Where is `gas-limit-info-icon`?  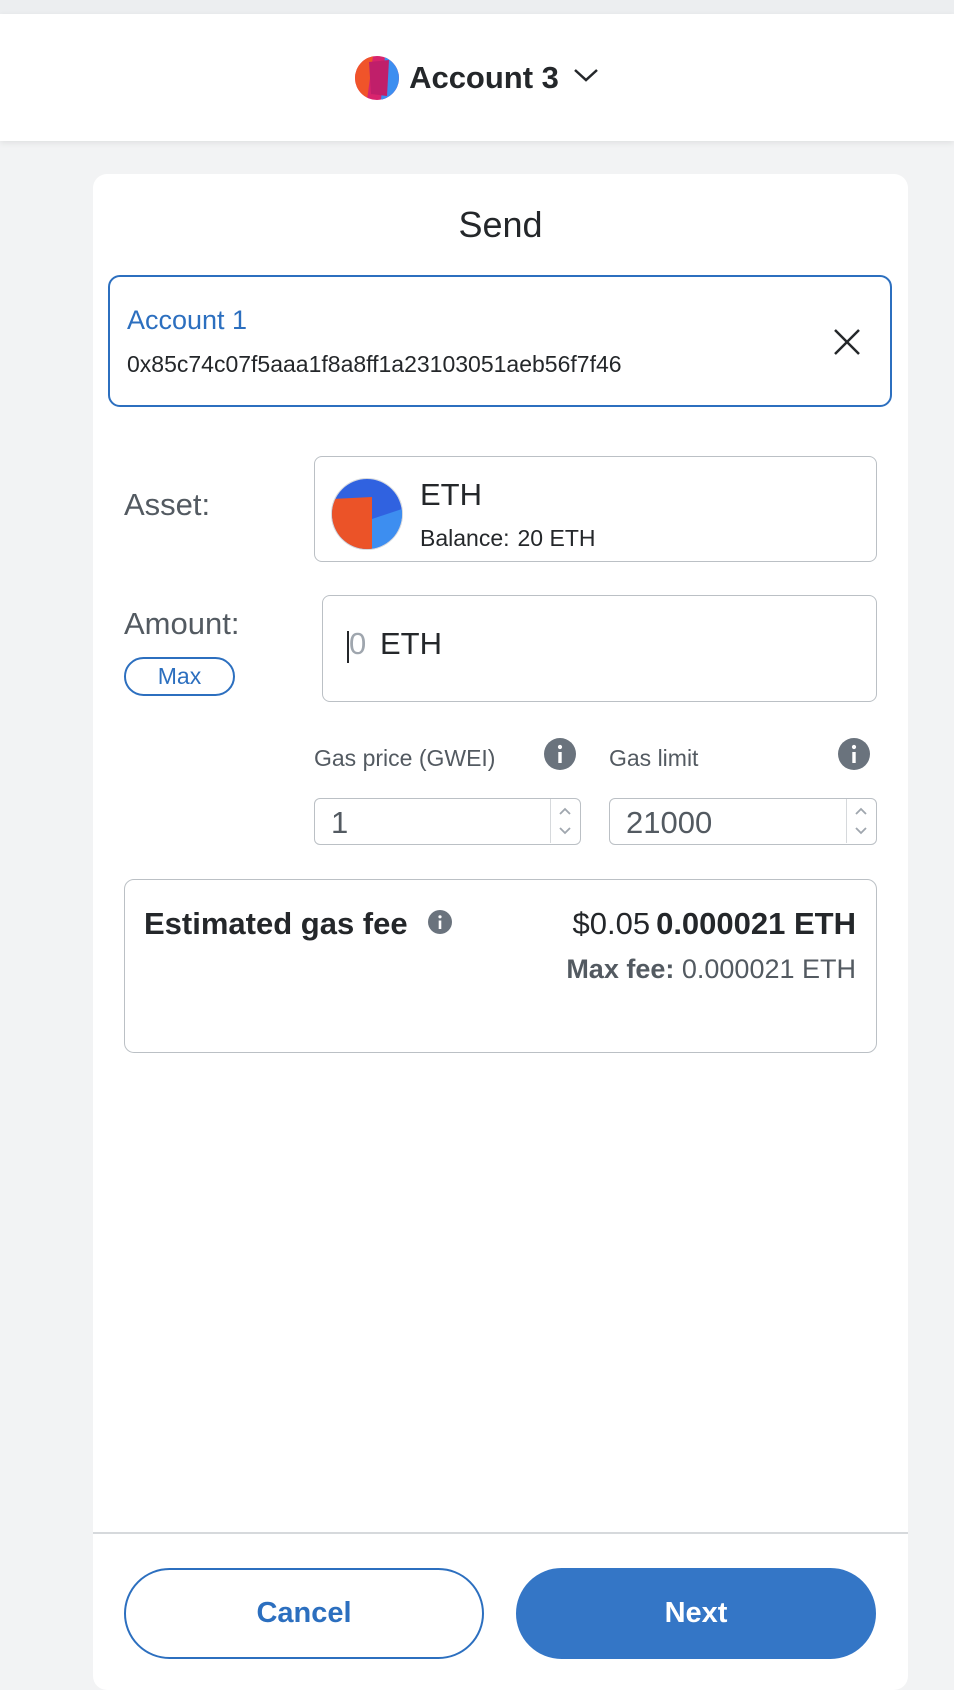 gas-limit-info-icon is located at coordinates (854, 754).